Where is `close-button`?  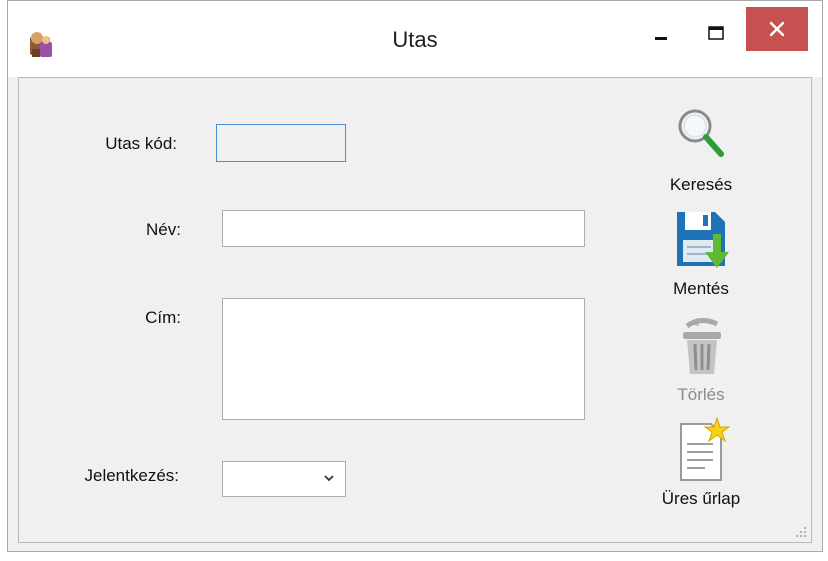 close-button is located at coordinates (777, 29).